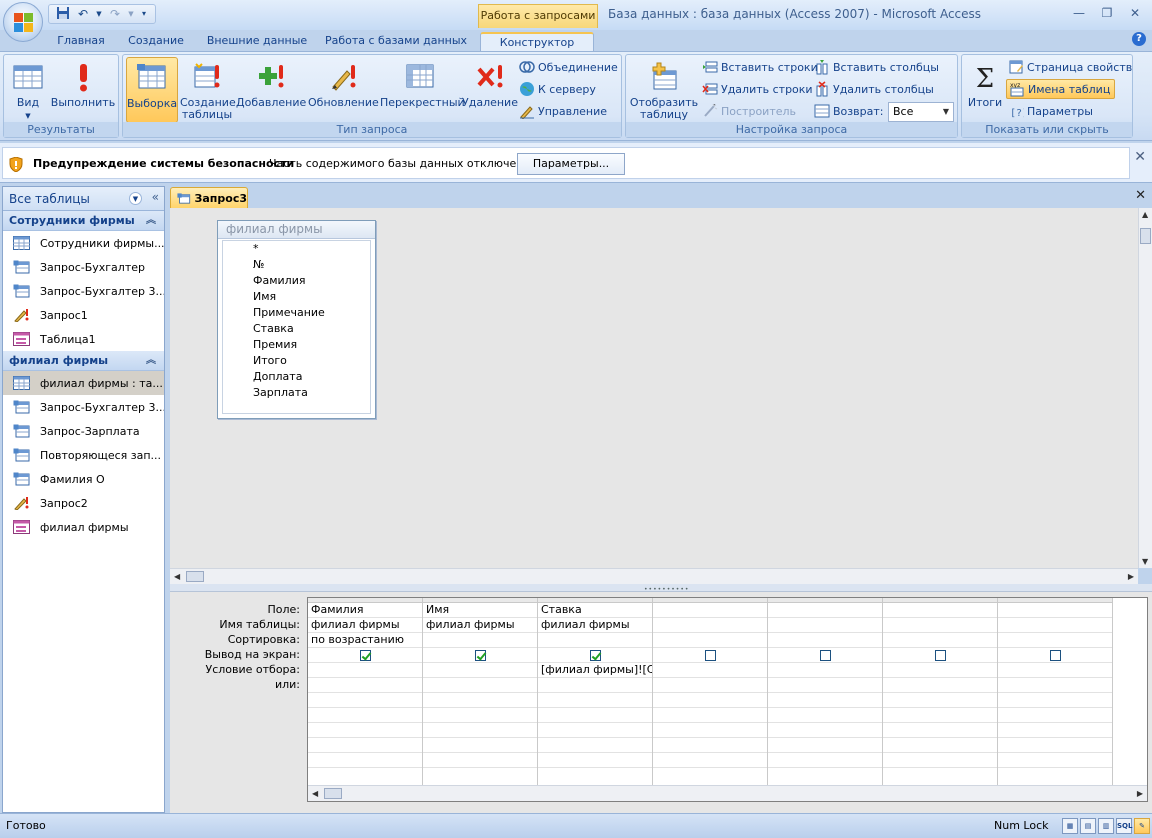 The height and width of the screenshot is (838, 1152). I want to click on union-button: Объединение, so click(568, 67).